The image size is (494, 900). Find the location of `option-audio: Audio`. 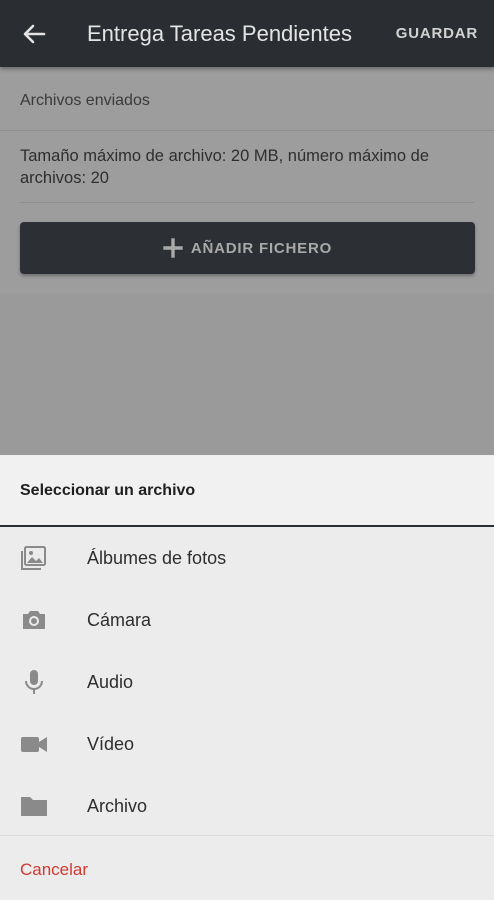

option-audio: Audio is located at coordinates (247, 682).